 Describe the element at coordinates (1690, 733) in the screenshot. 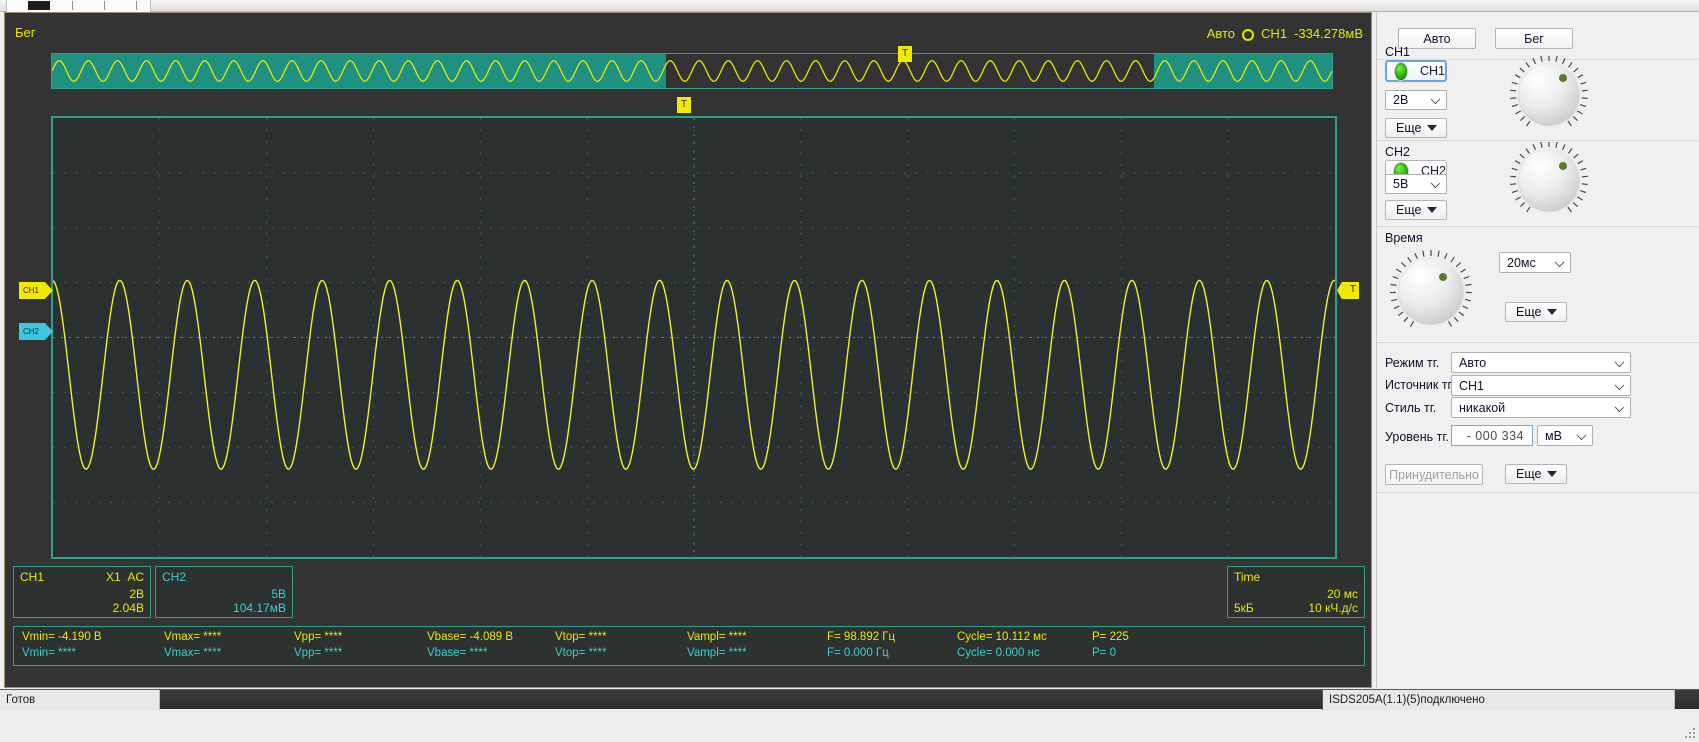

I see `resize-grip-icon` at that location.